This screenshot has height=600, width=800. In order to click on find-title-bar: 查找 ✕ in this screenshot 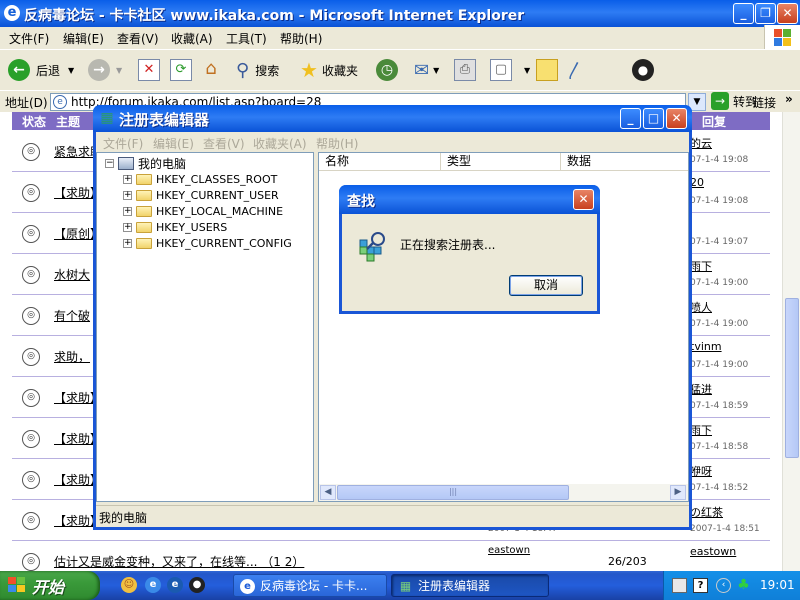, I will do `click(469, 199)`.